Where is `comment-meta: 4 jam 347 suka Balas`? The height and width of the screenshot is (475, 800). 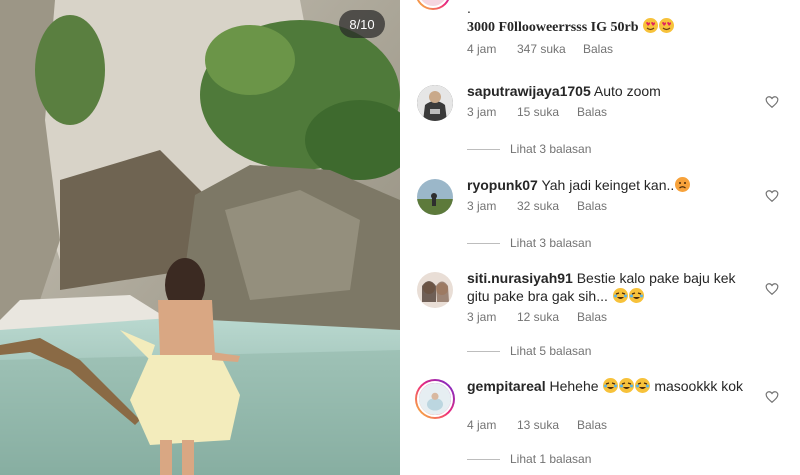
comment-meta: 4 jam 347 suka Balas is located at coordinates (540, 49).